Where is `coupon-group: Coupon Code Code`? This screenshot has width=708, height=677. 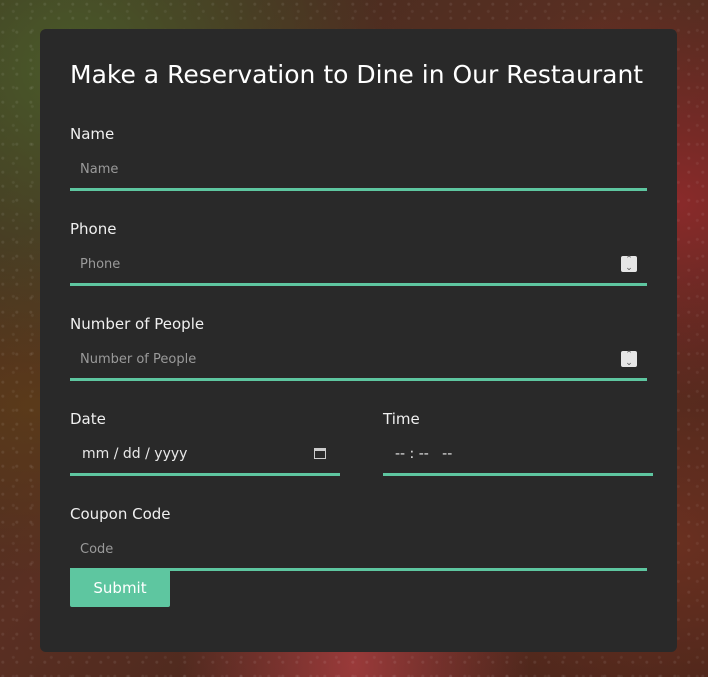
coupon-group: Coupon Code Code is located at coordinates (358, 537).